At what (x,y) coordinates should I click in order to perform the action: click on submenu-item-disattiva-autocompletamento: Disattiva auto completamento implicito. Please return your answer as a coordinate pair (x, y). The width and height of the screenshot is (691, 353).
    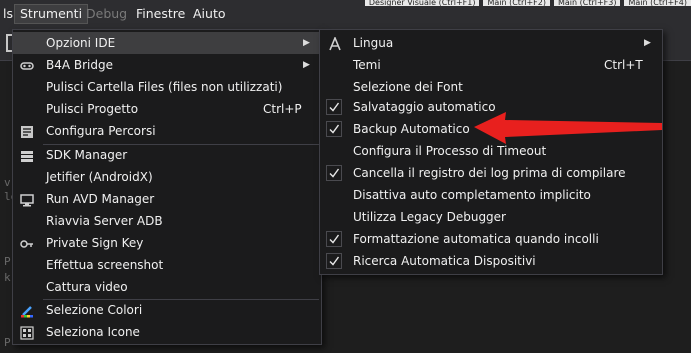
    Looking at the image, I should click on (490, 195).